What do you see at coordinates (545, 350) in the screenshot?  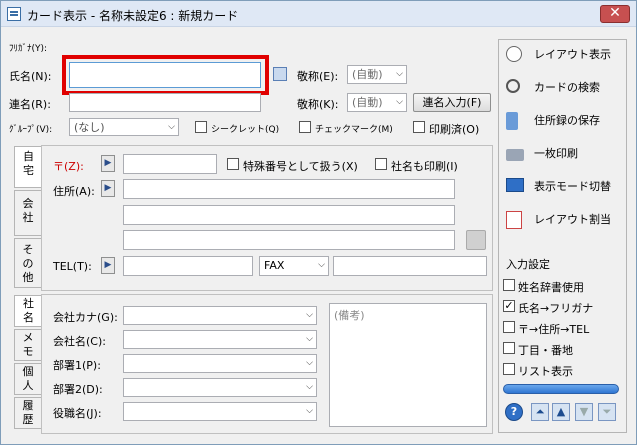 I see `option-chome-label: 丁目・番地` at bounding box center [545, 350].